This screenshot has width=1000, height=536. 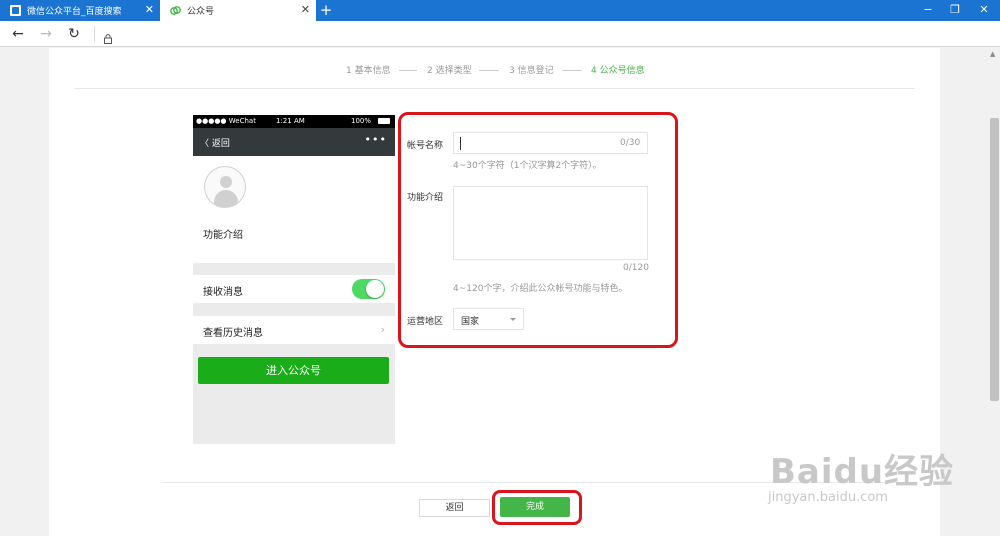 I want to click on battery-icon, so click(x=384, y=121).